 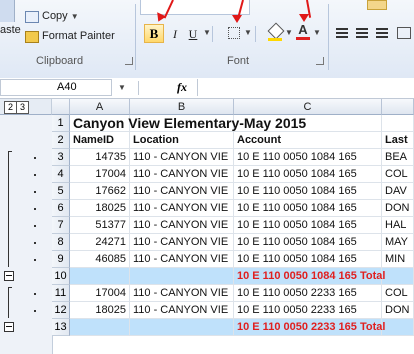 I want to click on cell-d: MIN, so click(x=398, y=259).